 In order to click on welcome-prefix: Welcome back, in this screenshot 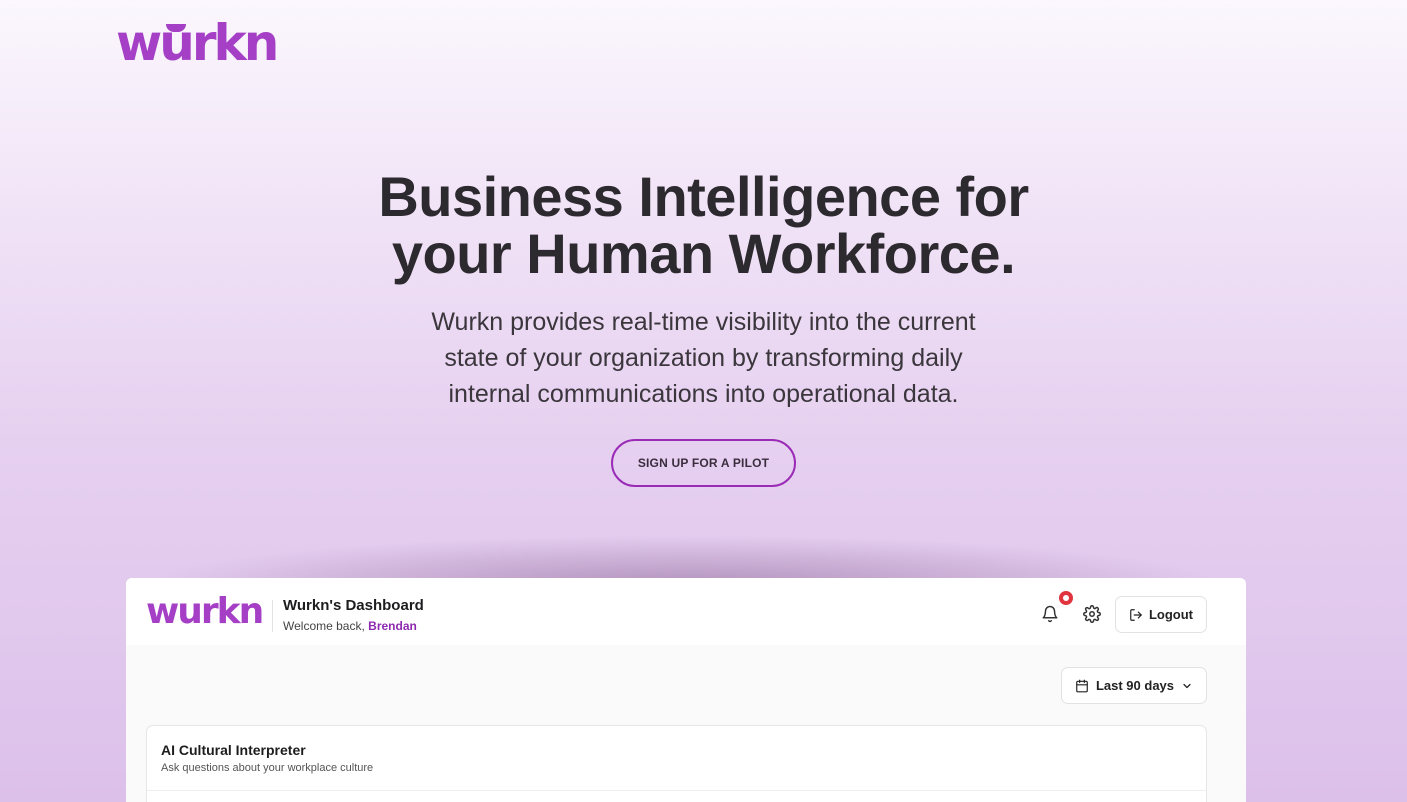, I will do `click(326, 626)`.